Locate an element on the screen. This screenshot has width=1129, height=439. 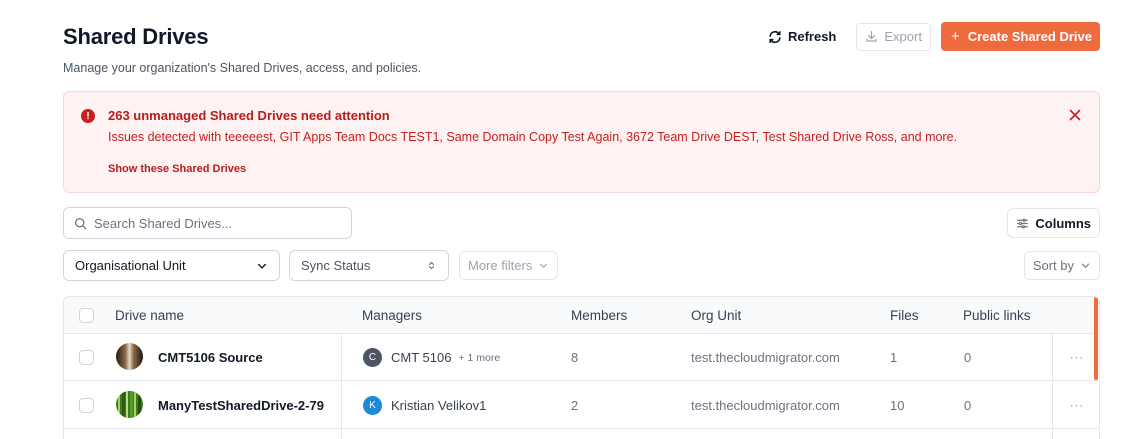
files-count: 1 is located at coordinates (894, 357).